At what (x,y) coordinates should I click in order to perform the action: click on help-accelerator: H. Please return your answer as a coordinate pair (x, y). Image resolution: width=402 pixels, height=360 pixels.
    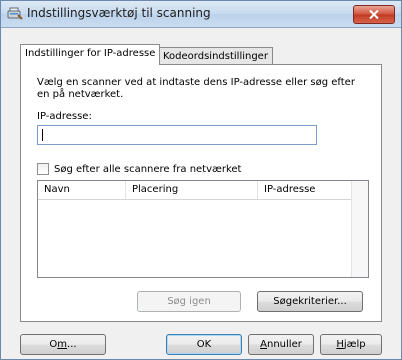
    Looking at the image, I should click on (340, 344).